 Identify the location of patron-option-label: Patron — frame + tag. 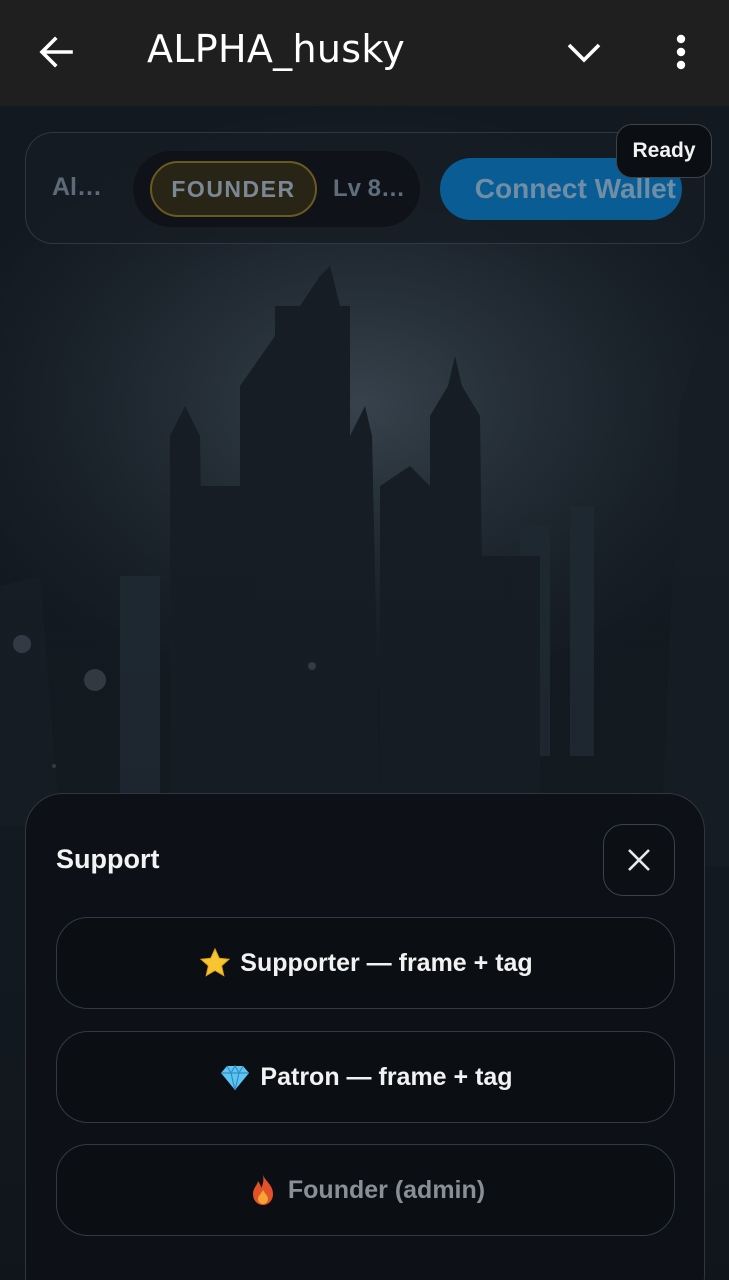
(386, 1076).